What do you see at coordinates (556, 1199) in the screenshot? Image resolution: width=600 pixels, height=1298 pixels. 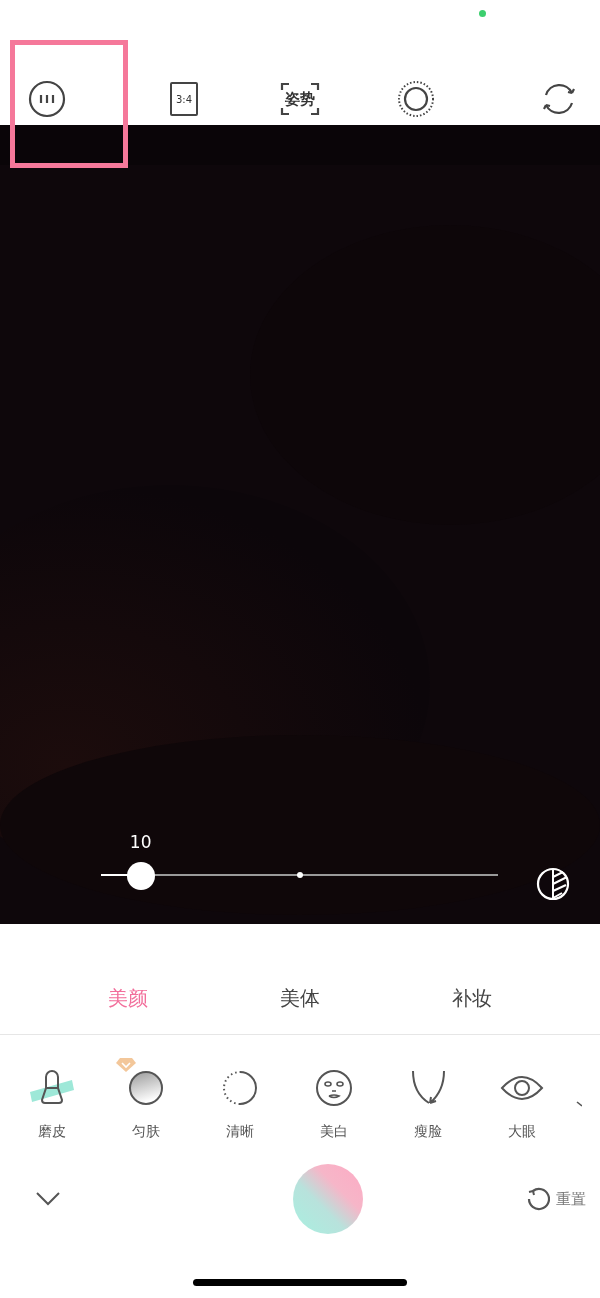 I see `reset-button: 重置` at bounding box center [556, 1199].